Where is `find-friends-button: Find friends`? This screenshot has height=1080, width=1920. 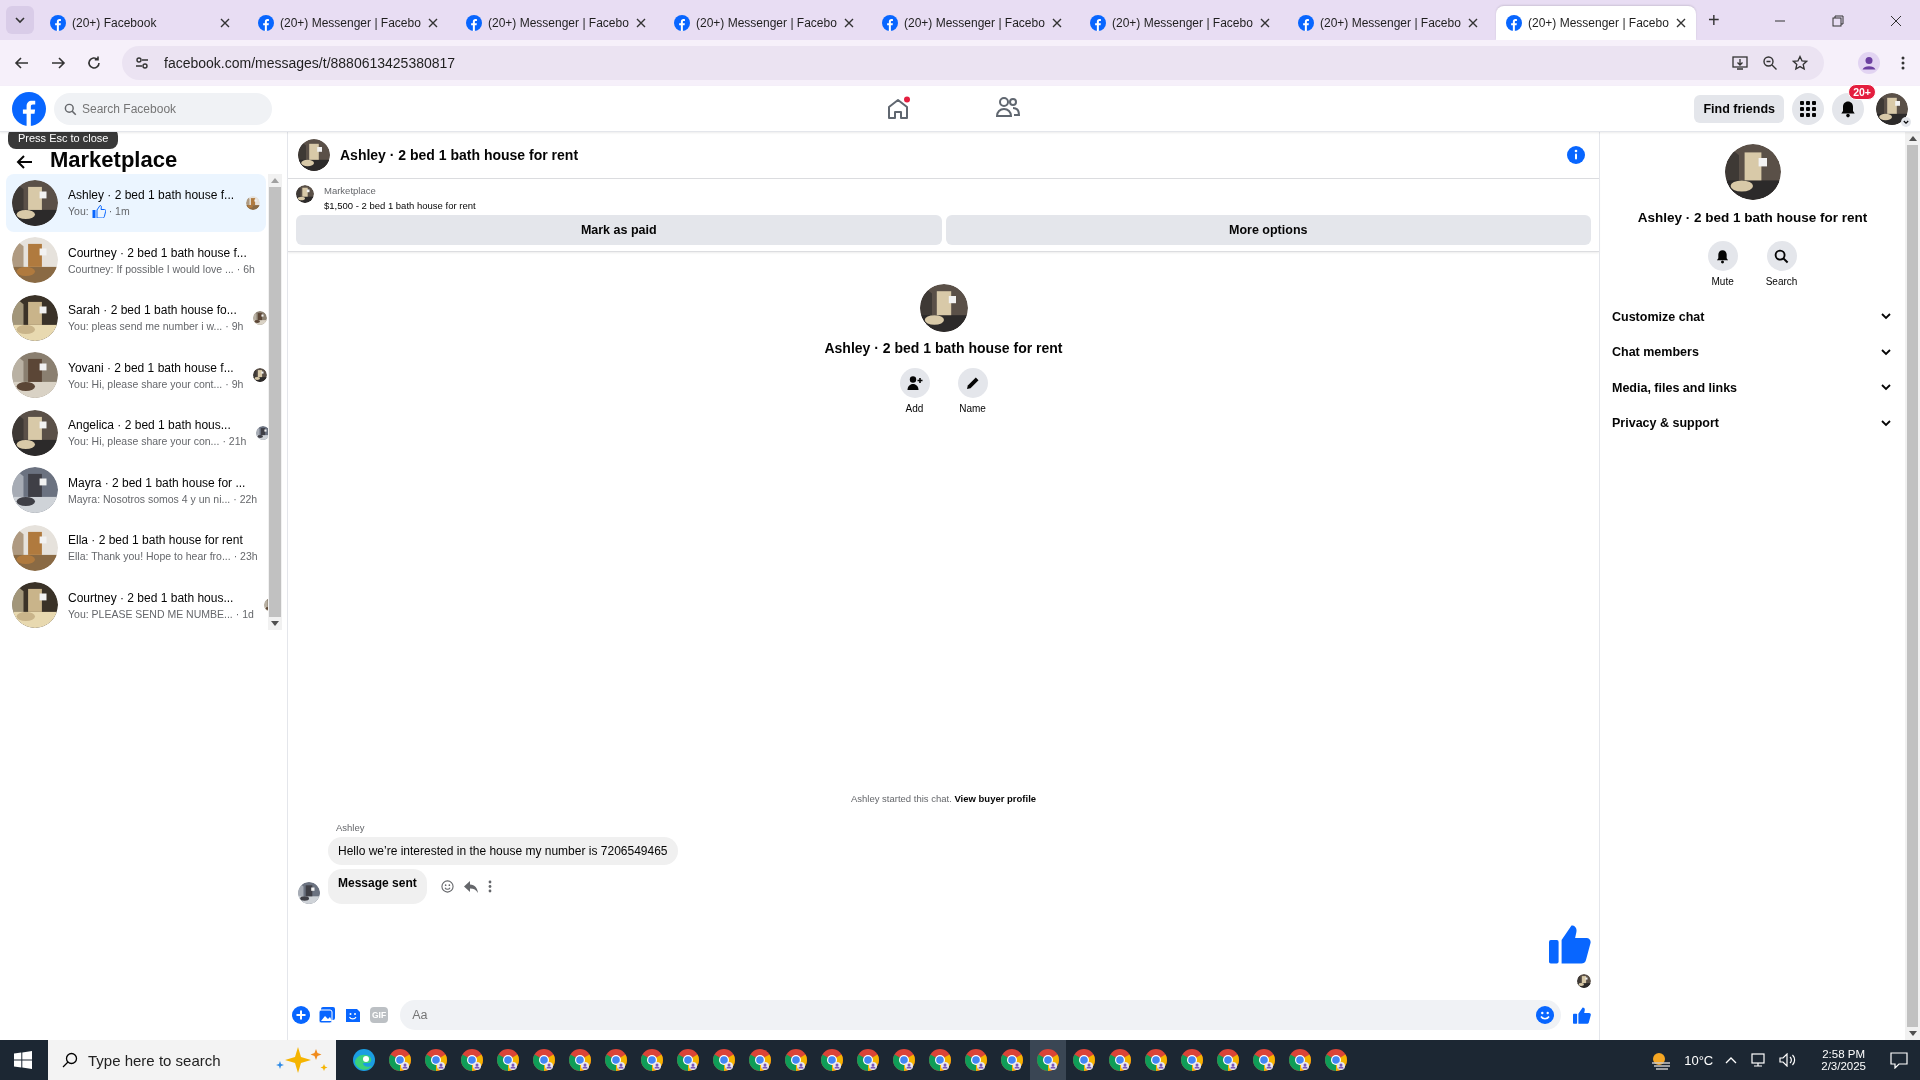 find-friends-button: Find friends is located at coordinates (1739, 108).